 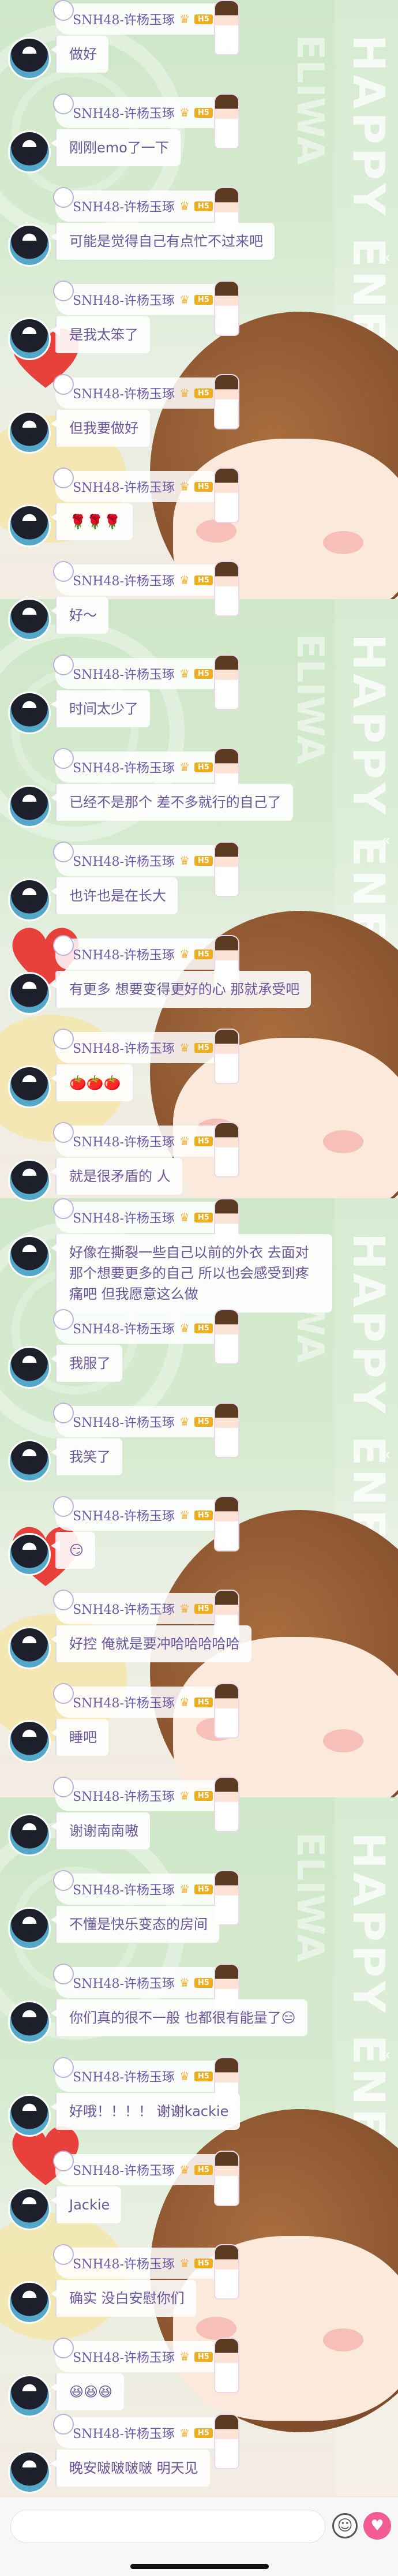 I want to click on message-bubble: 睡吧, so click(x=79, y=1737).